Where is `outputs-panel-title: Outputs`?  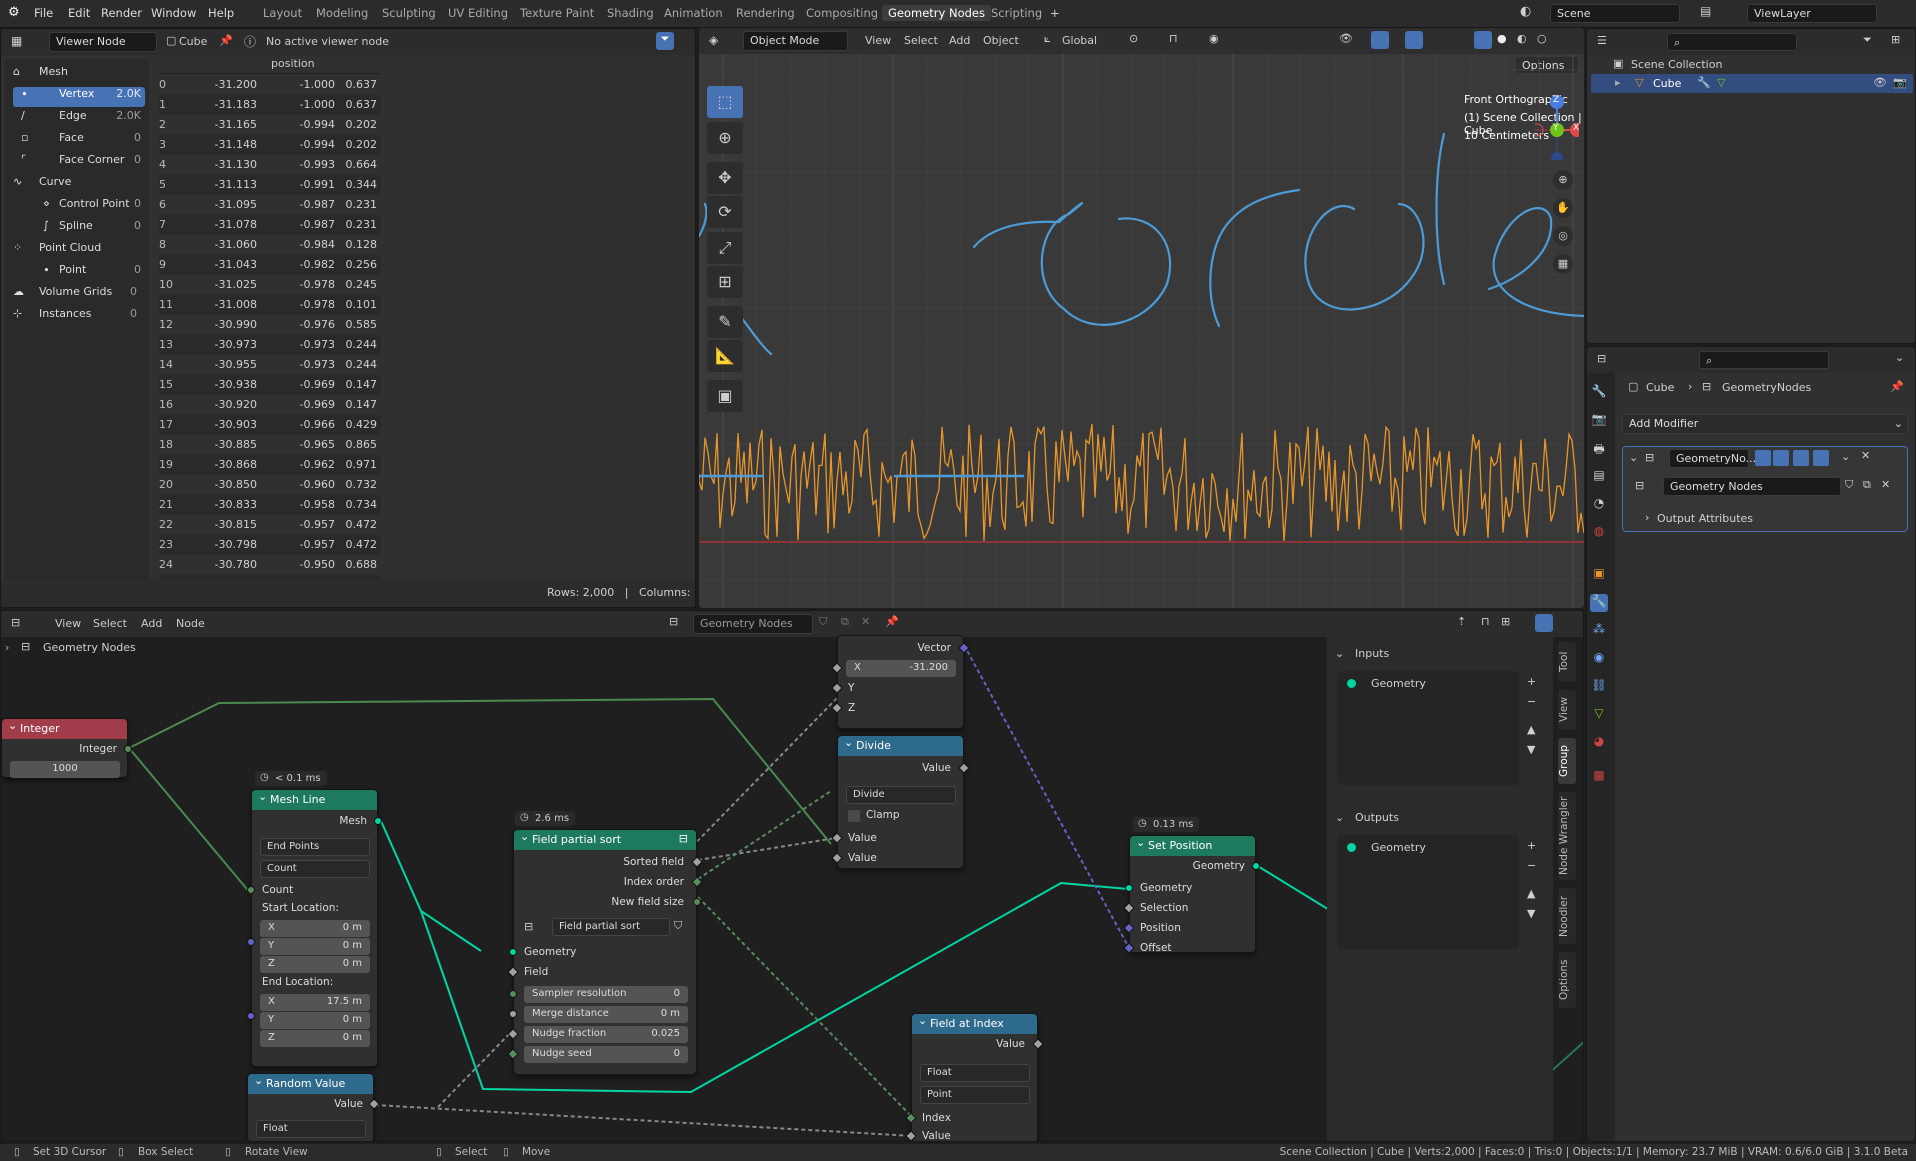
outputs-panel-title: Outputs is located at coordinates (1377, 817).